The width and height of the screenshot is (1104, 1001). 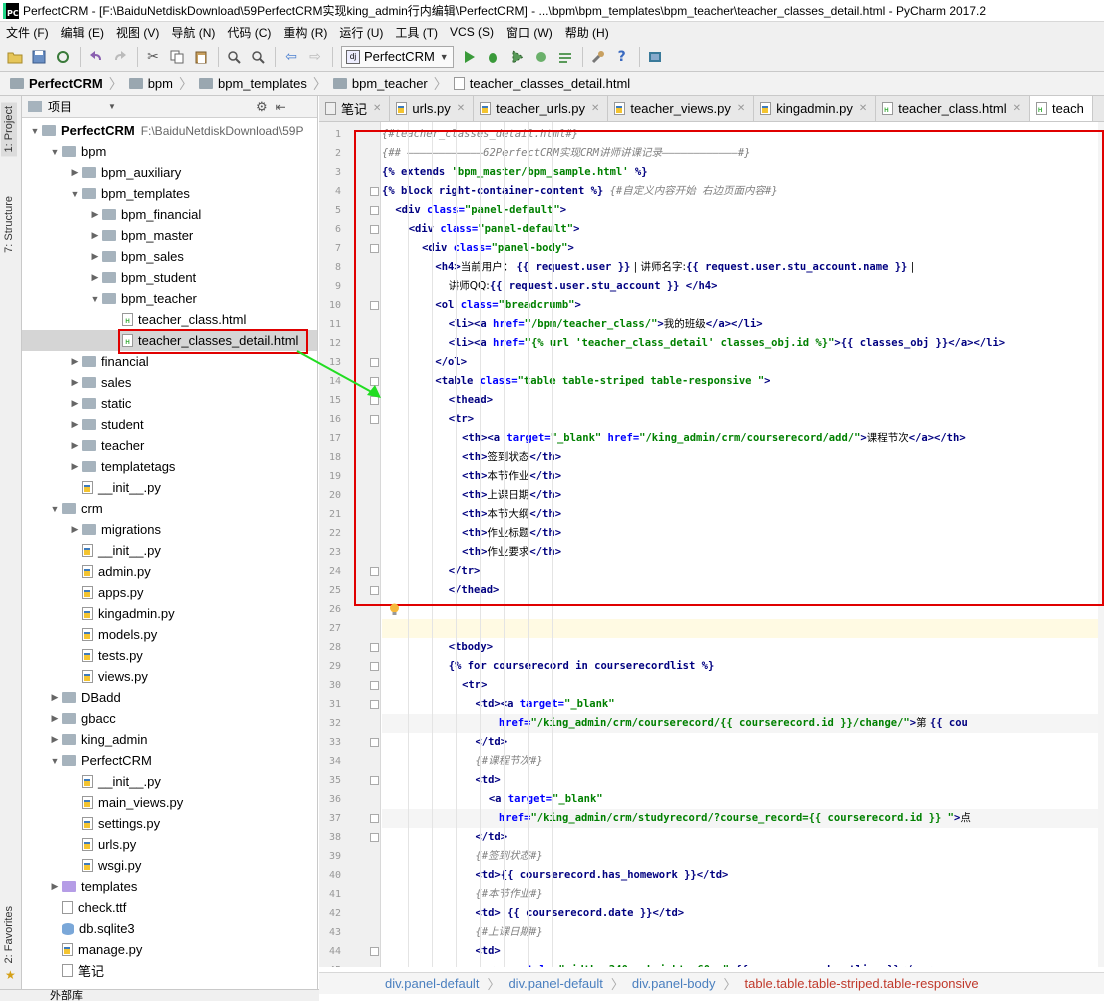 I want to click on tree-item: models.py, so click(x=169, y=634).